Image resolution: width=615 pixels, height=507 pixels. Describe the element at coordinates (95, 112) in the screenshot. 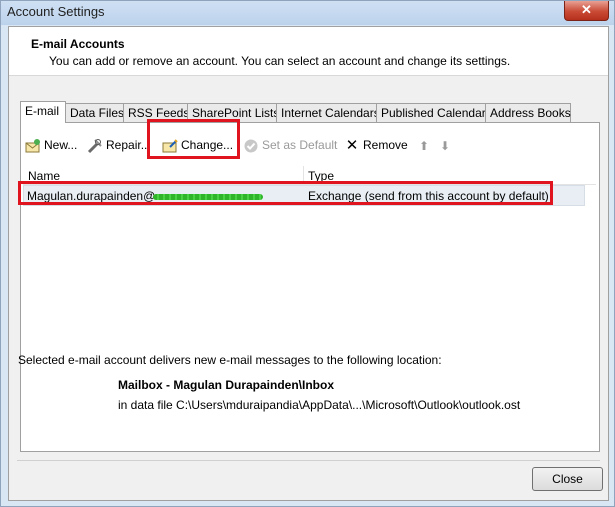

I see `tab-data-files: Data Files` at that location.